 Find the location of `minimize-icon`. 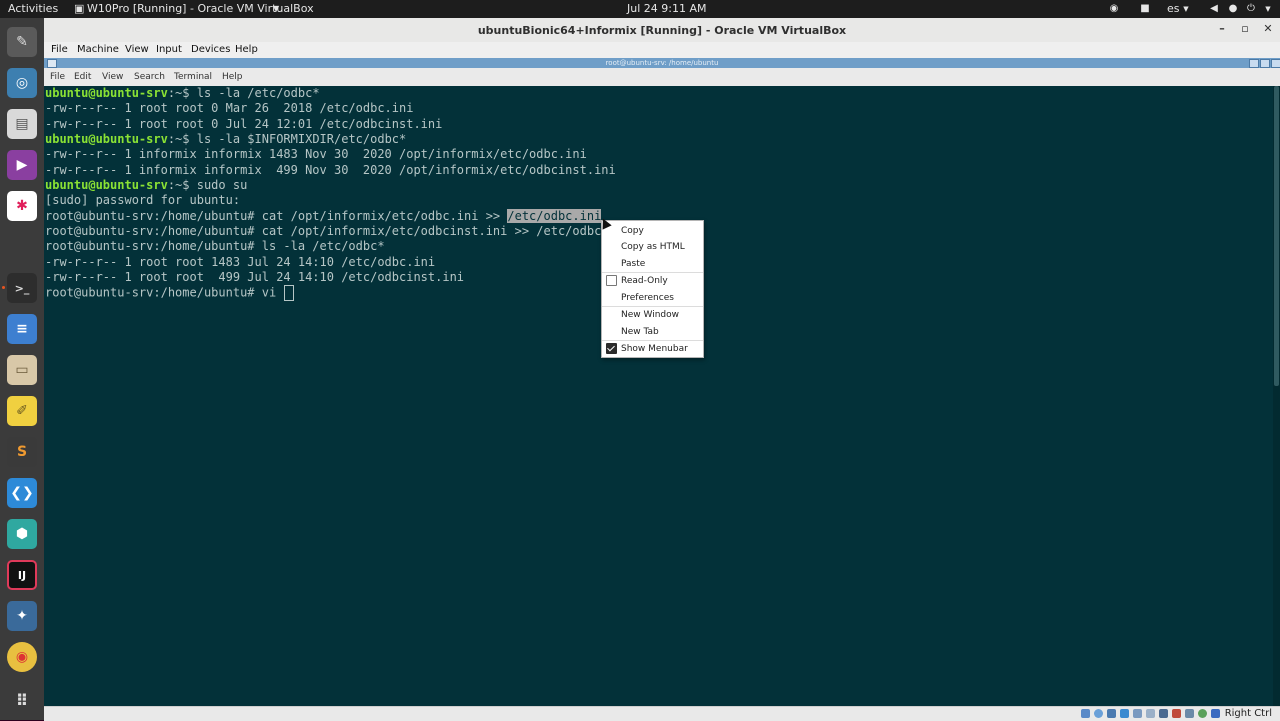

minimize-icon is located at coordinates (1254, 63).